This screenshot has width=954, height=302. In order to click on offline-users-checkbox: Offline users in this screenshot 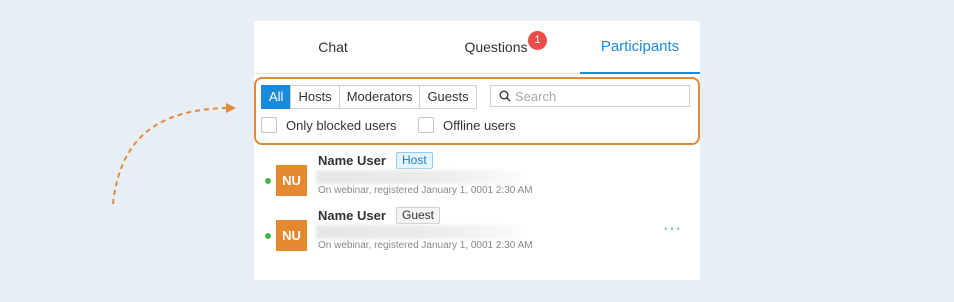, I will do `click(467, 125)`.